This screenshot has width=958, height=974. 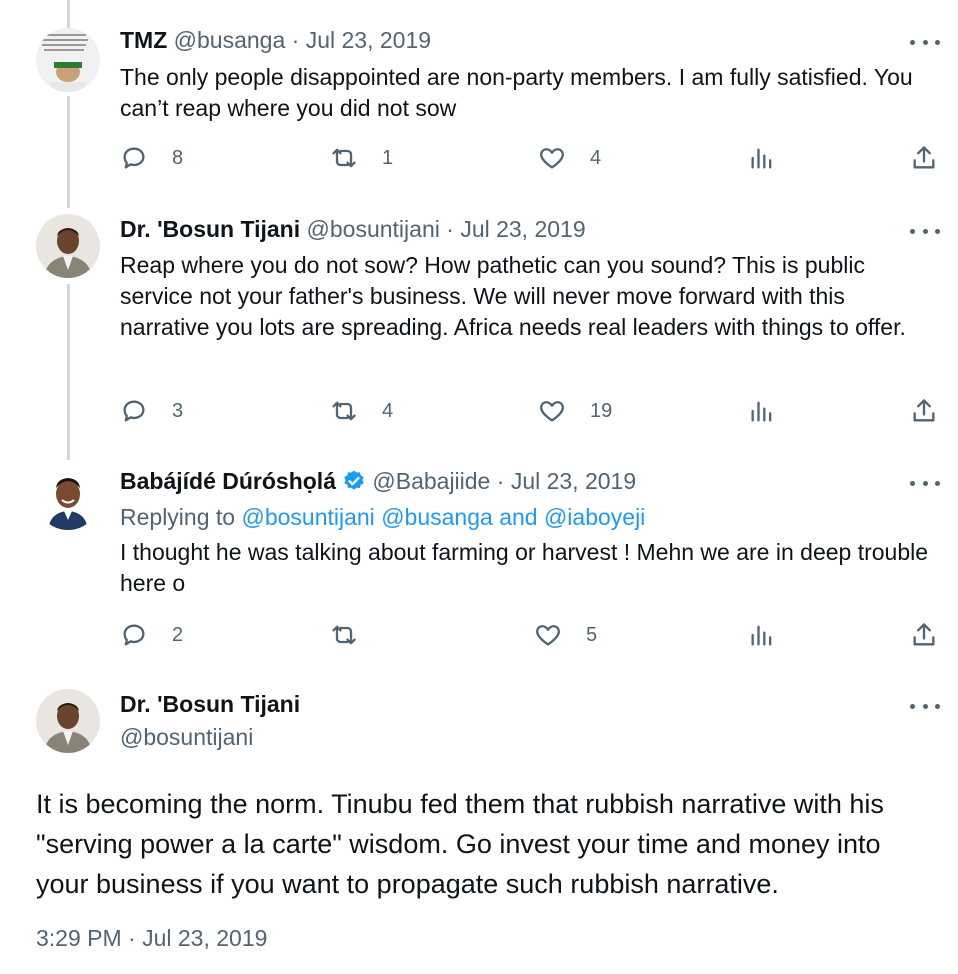 I want to click on like-button: 5, so click(x=565, y=635).